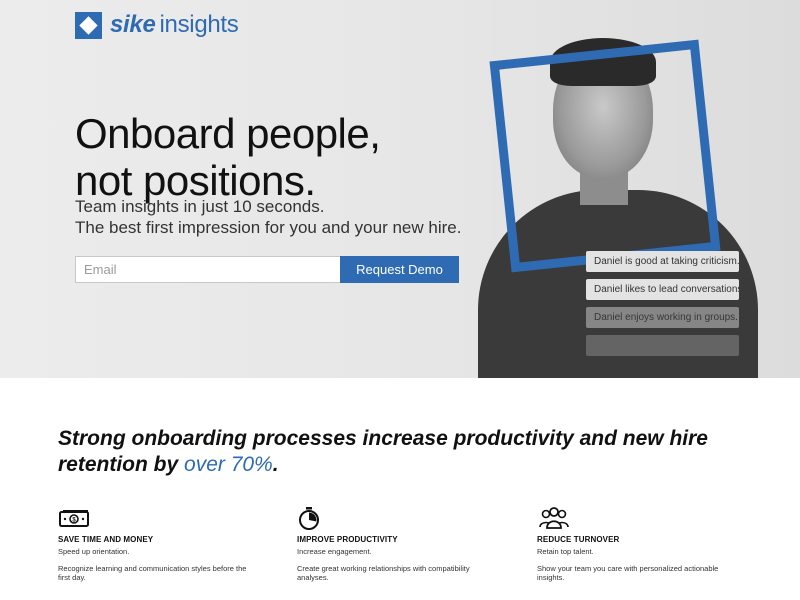 The image size is (800, 600). What do you see at coordinates (275, 464) in the screenshot?
I see `tagline-end: .` at bounding box center [275, 464].